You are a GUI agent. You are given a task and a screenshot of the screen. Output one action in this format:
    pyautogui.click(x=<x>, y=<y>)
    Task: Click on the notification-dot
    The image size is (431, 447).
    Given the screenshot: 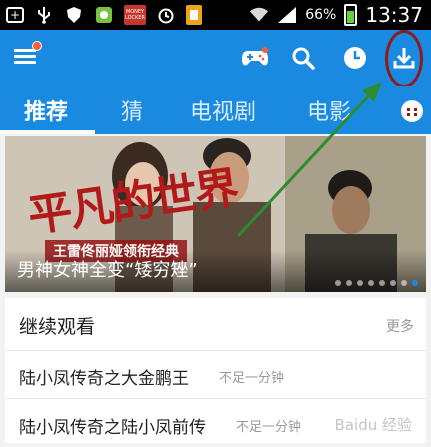 What is the action you would take?
    pyautogui.click(x=37, y=46)
    